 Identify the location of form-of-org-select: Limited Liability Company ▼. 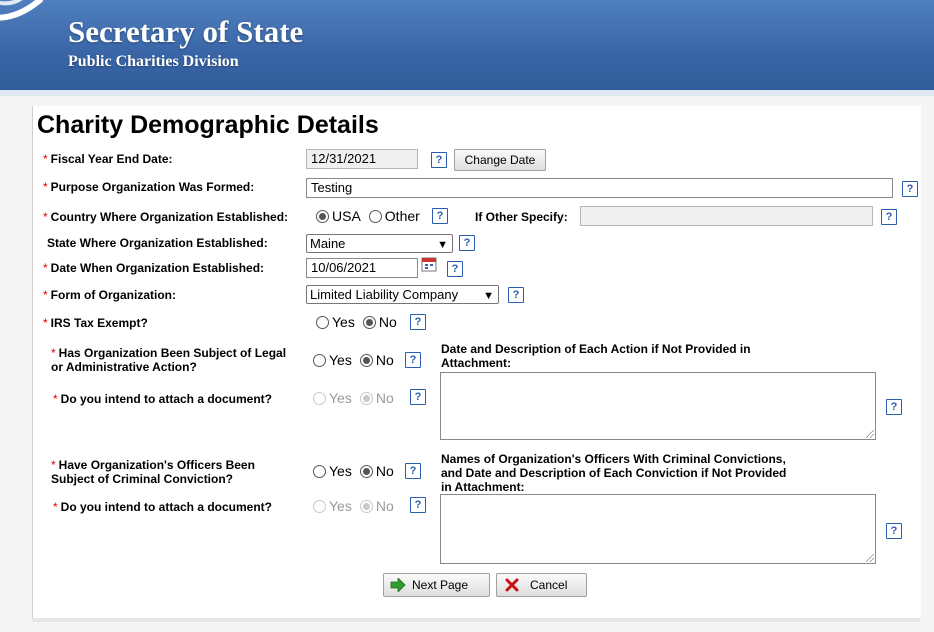
(402, 294).